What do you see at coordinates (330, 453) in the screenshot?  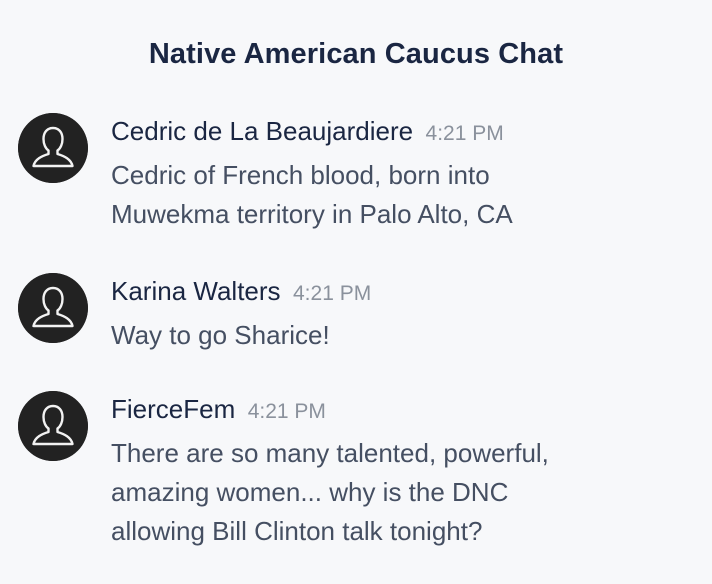 I see `message-line: There are so many talented, powerful,` at bounding box center [330, 453].